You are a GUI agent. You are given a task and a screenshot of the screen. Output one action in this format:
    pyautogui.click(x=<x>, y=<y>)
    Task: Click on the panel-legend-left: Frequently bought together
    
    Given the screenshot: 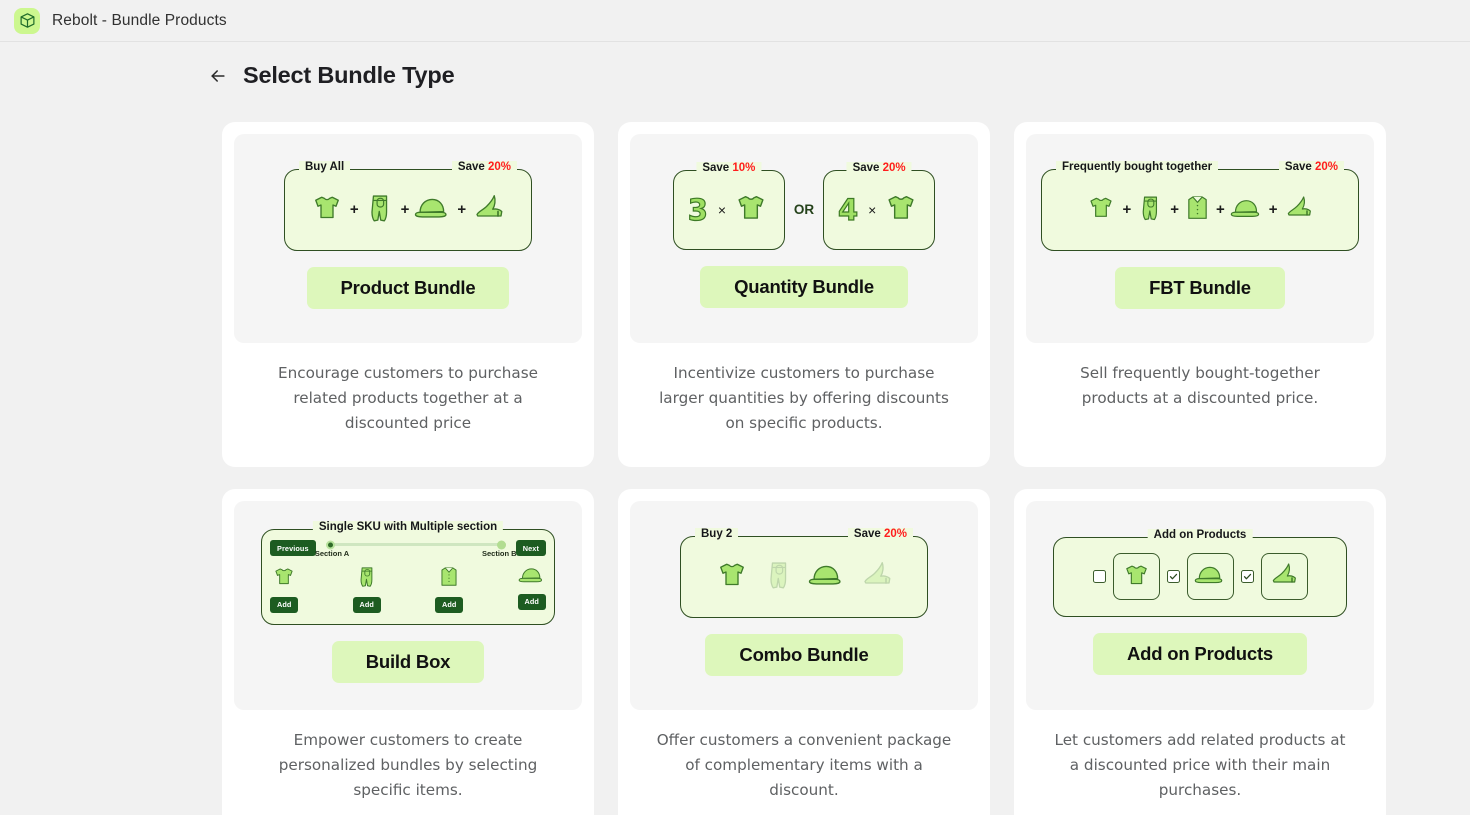 What is the action you would take?
    pyautogui.click(x=1137, y=166)
    